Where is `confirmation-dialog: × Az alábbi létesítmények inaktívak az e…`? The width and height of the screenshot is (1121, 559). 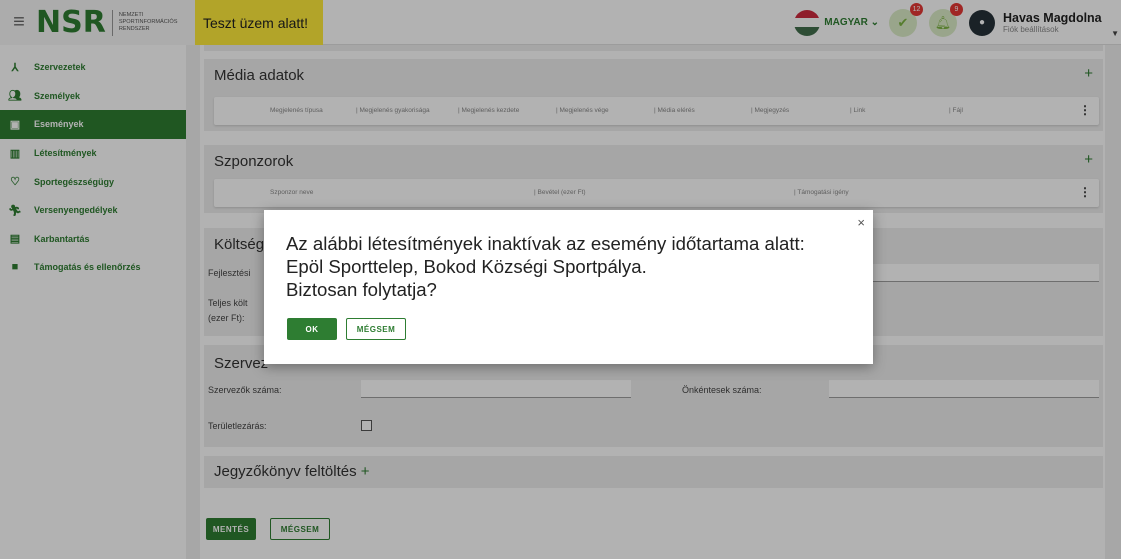
confirmation-dialog: × Az alábbi létesítmények inaktívak az e… is located at coordinates (568, 287).